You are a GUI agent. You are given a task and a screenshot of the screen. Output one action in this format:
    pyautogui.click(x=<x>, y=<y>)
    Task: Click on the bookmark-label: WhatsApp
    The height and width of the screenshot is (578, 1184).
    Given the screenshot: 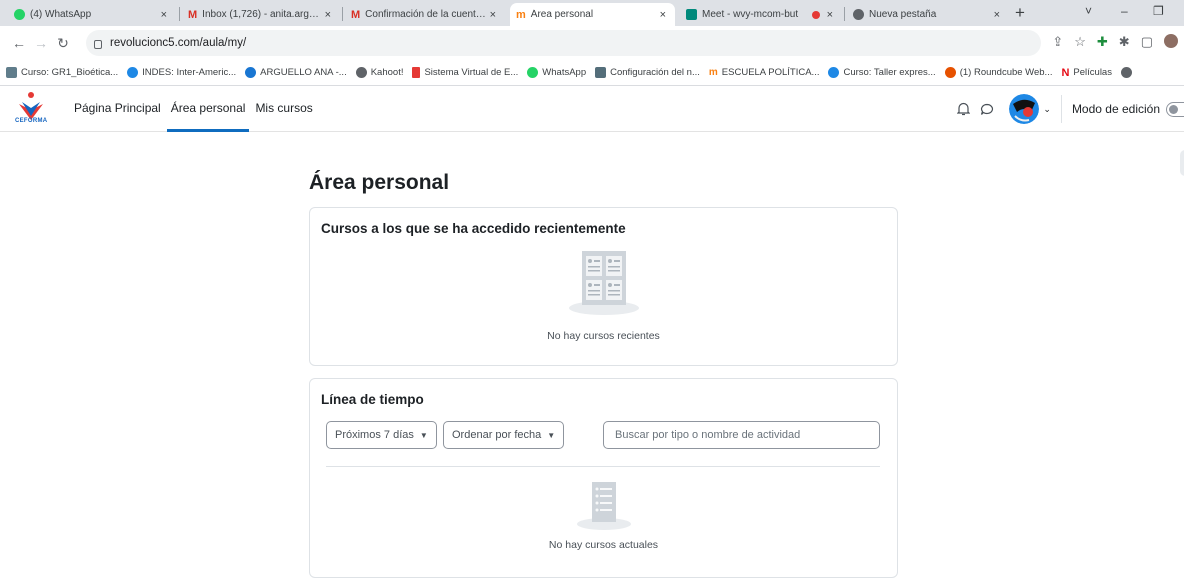 What is the action you would take?
    pyautogui.click(x=564, y=72)
    